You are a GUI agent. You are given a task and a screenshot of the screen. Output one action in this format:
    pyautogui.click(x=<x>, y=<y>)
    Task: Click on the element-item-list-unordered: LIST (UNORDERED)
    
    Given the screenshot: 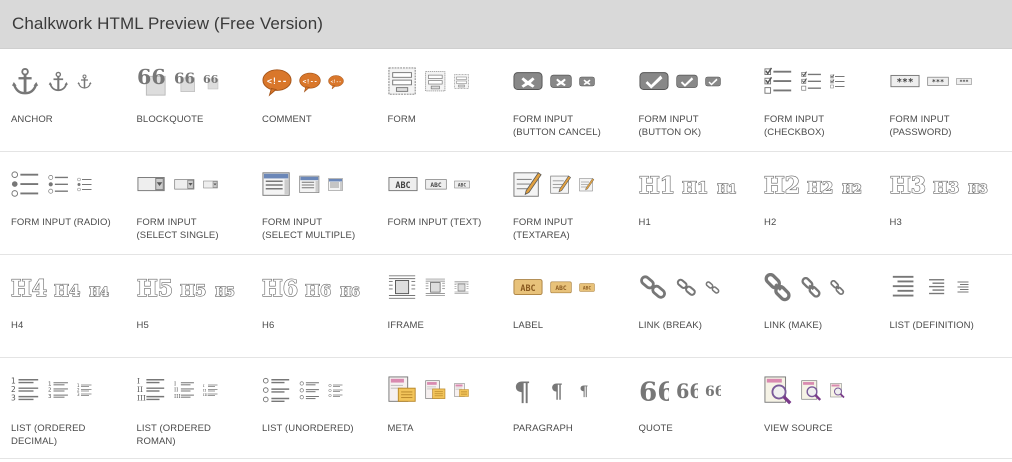 What is the action you would take?
    pyautogui.click(x=314, y=408)
    